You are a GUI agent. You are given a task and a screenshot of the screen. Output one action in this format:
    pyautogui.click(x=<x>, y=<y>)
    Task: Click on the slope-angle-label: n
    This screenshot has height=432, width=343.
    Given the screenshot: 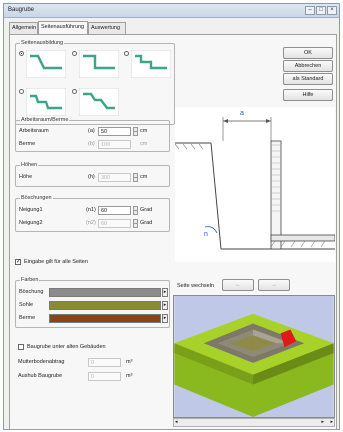 What is the action you would take?
    pyautogui.click(x=206, y=234)
    